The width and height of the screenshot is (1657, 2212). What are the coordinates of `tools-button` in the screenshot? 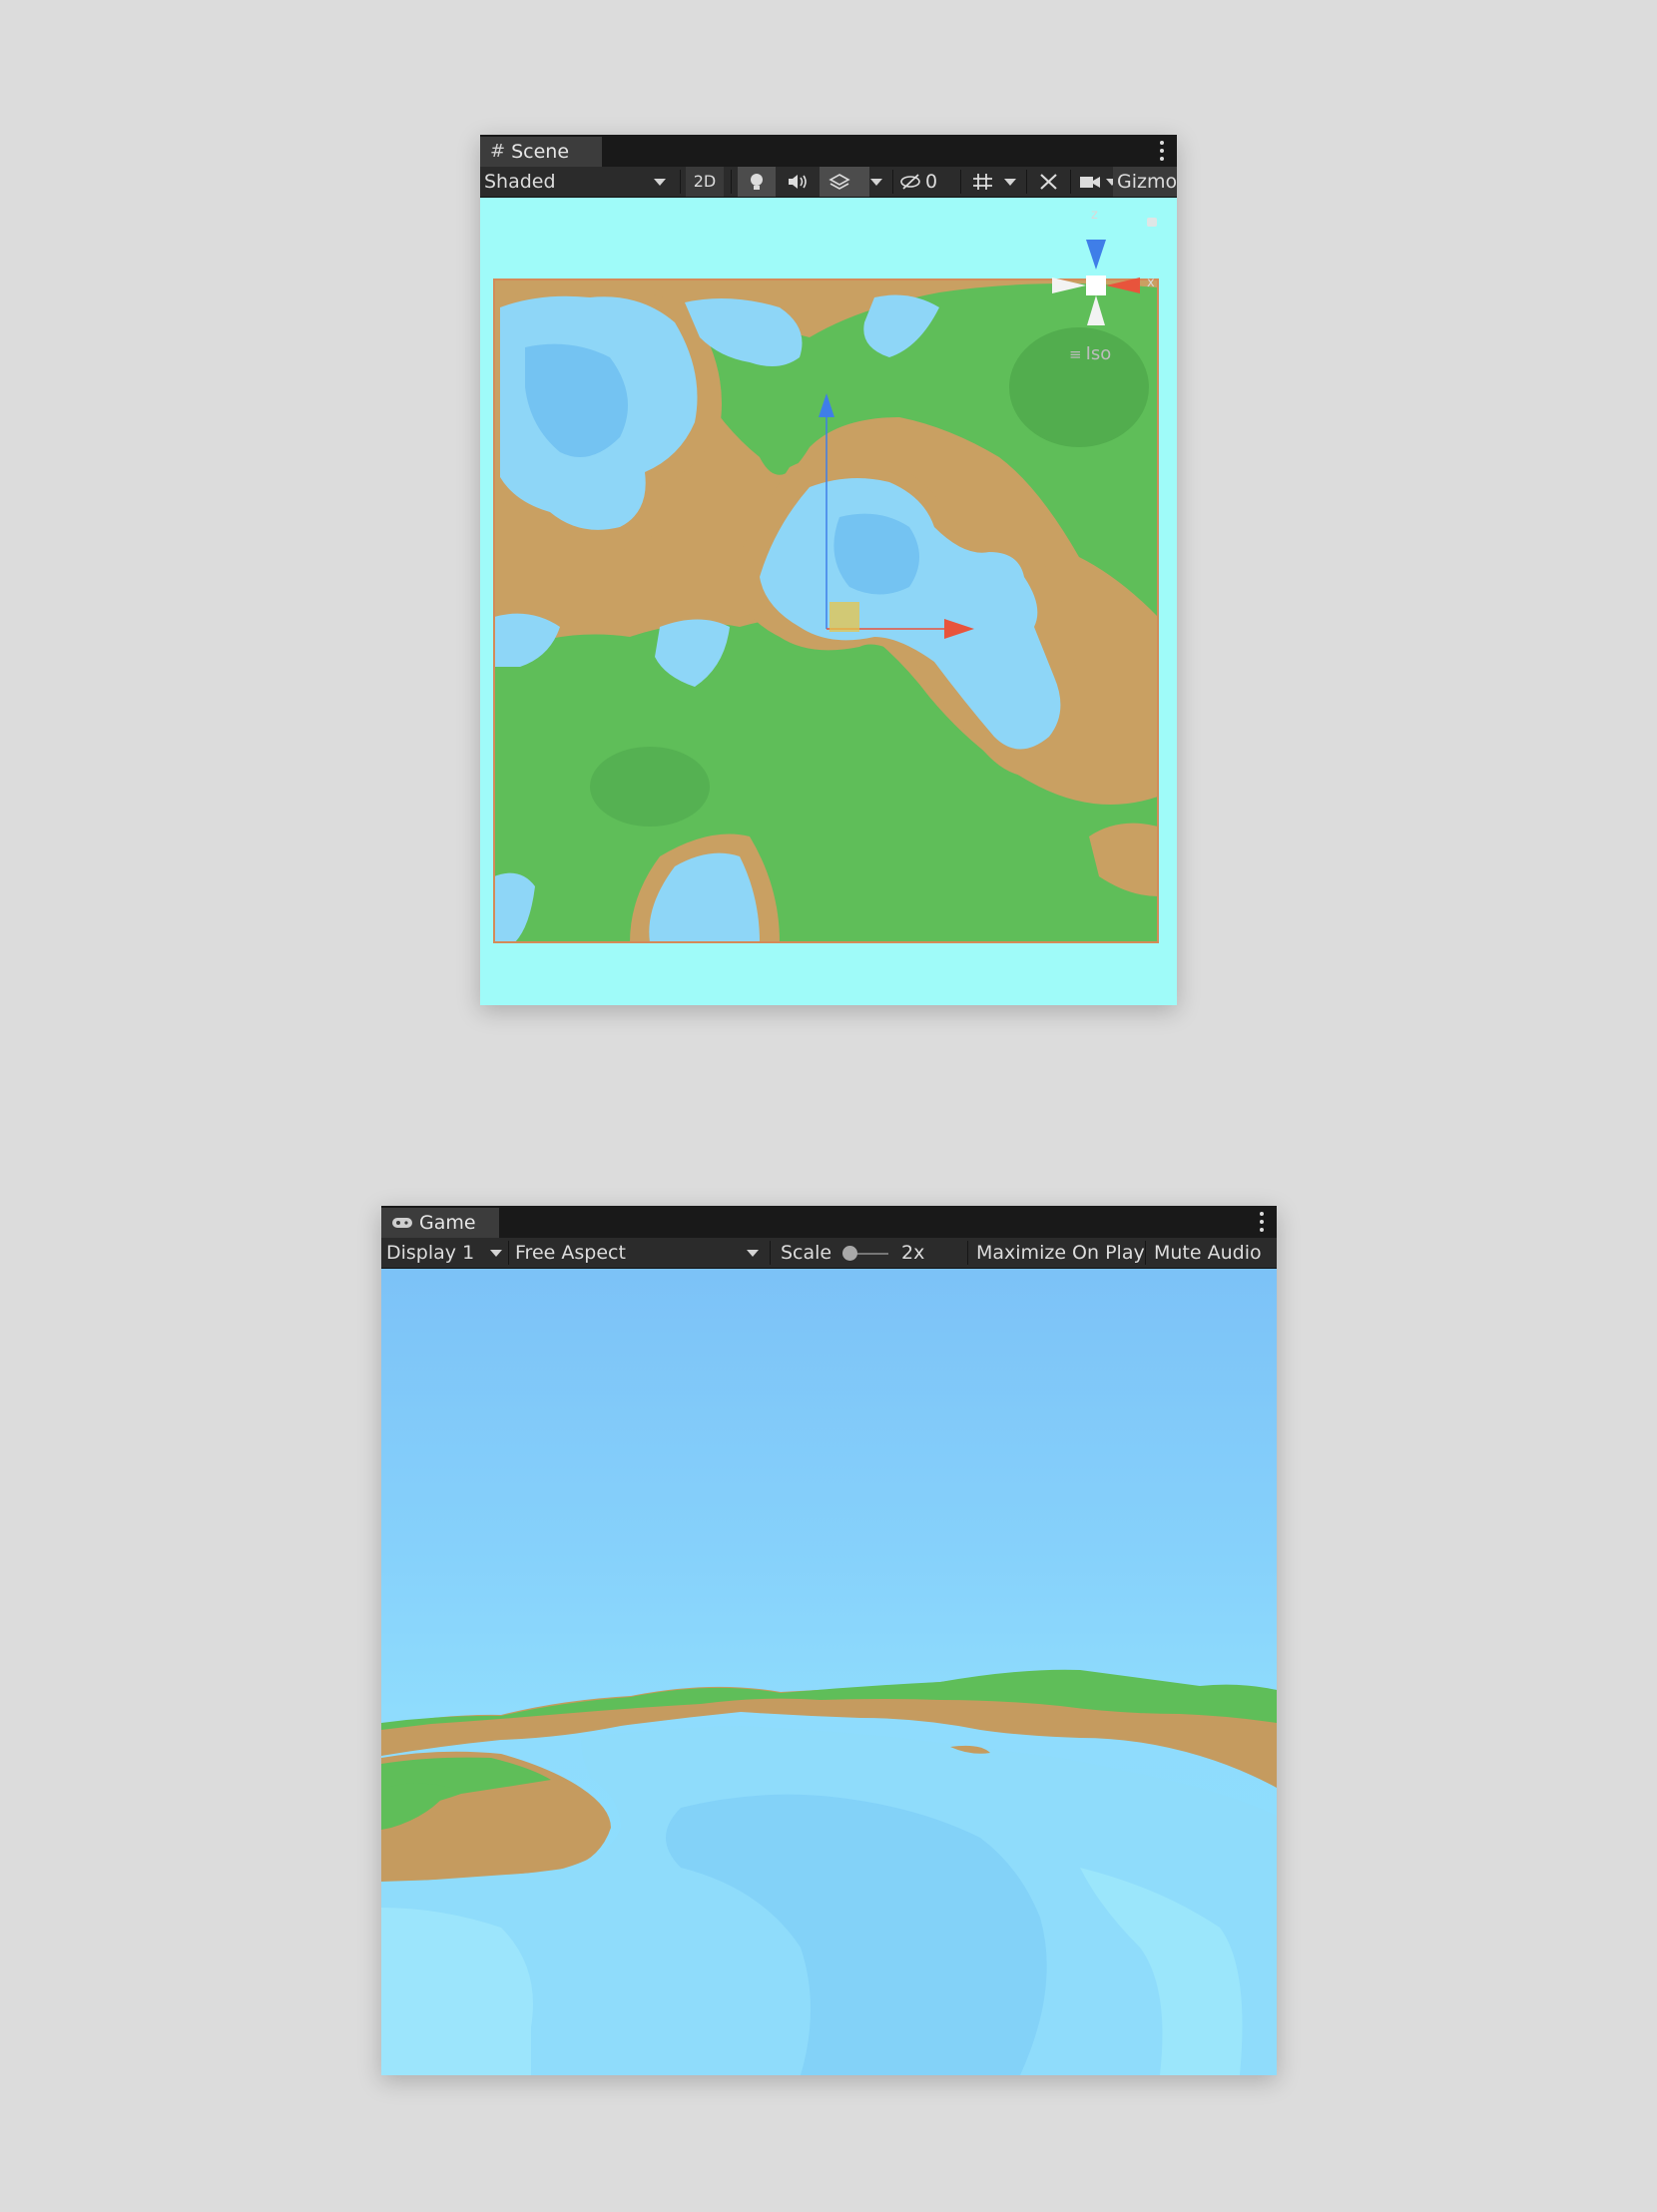 It's located at (1049, 182).